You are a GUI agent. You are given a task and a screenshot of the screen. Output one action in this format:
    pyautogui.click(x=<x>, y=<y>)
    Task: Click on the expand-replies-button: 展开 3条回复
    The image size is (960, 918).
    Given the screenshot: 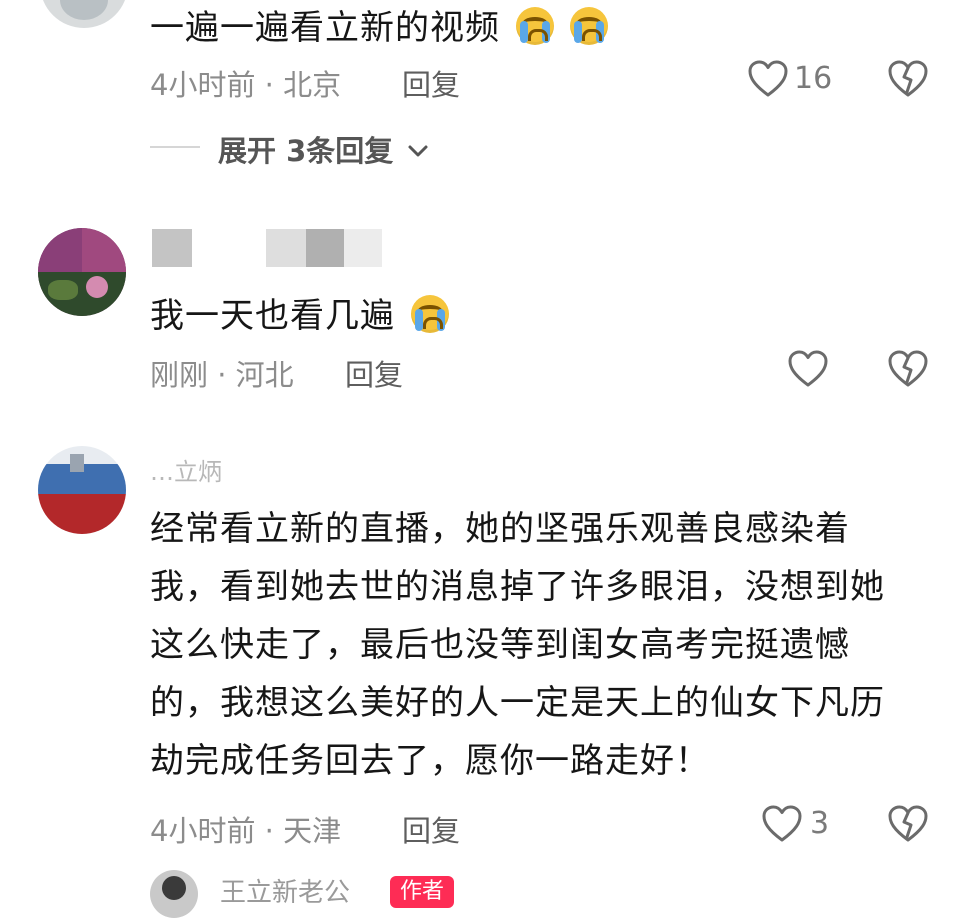 What is the action you would take?
    pyautogui.click(x=323, y=149)
    